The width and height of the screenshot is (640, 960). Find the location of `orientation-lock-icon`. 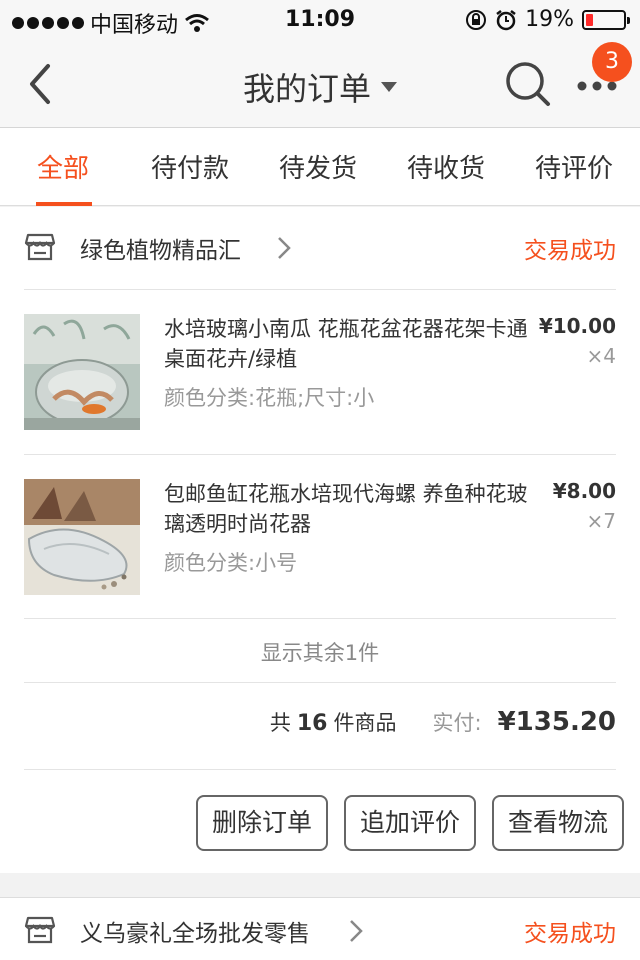

orientation-lock-icon is located at coordinates (476, 19).